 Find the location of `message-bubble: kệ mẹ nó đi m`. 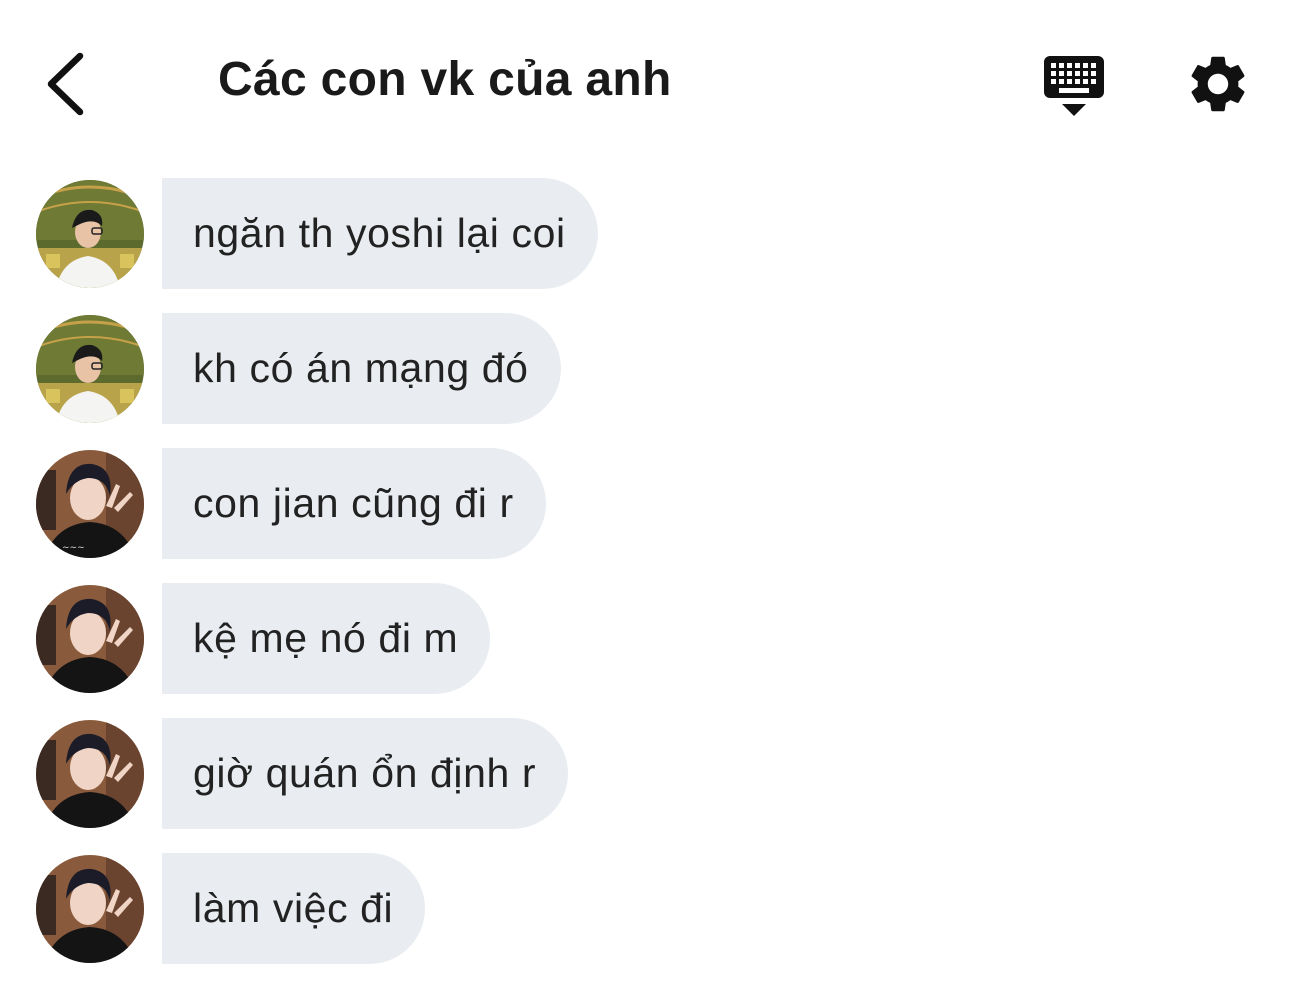

message-bubble: kệ mẹ nó đi m is located at coordinates (326, 638).